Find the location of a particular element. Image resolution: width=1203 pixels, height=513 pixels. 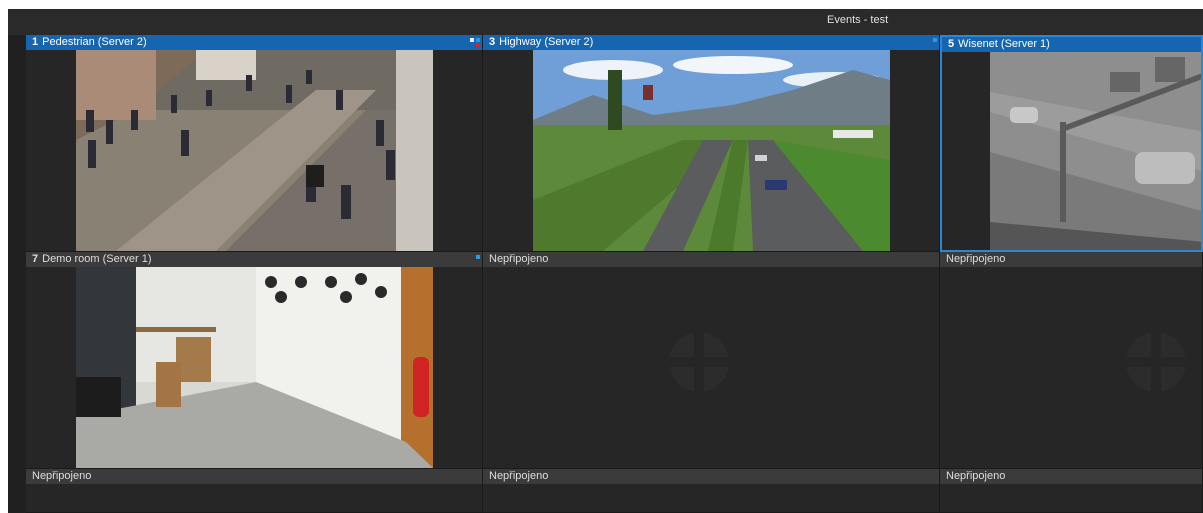

tile-header: 3 Highway (Server 2) is located at coordinates (711, 42).